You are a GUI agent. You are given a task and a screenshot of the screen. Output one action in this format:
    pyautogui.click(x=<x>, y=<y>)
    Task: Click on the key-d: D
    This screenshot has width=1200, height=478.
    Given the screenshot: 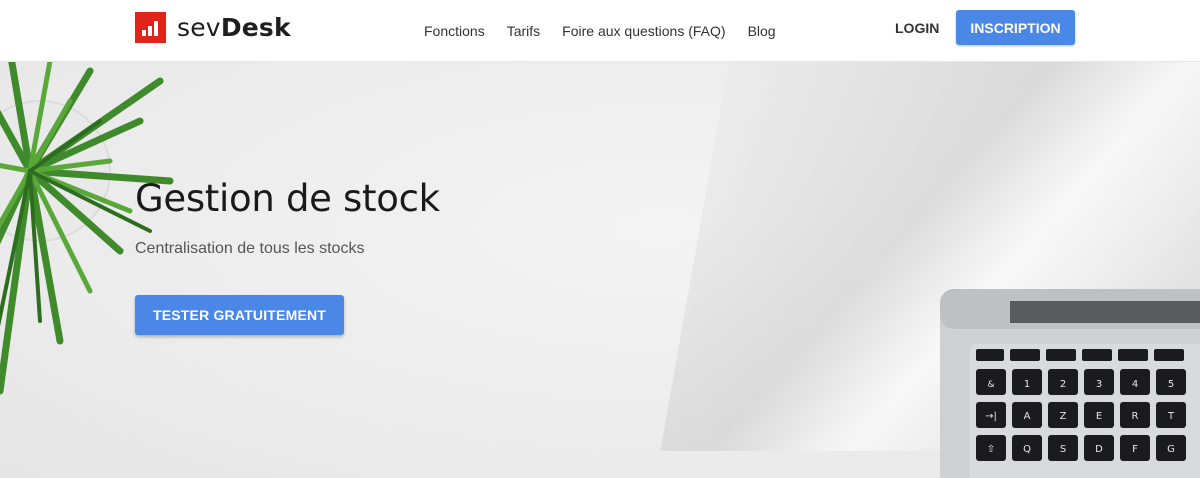 What is the action you would take?
    pyautogui.click(x=1099, y=449)
    